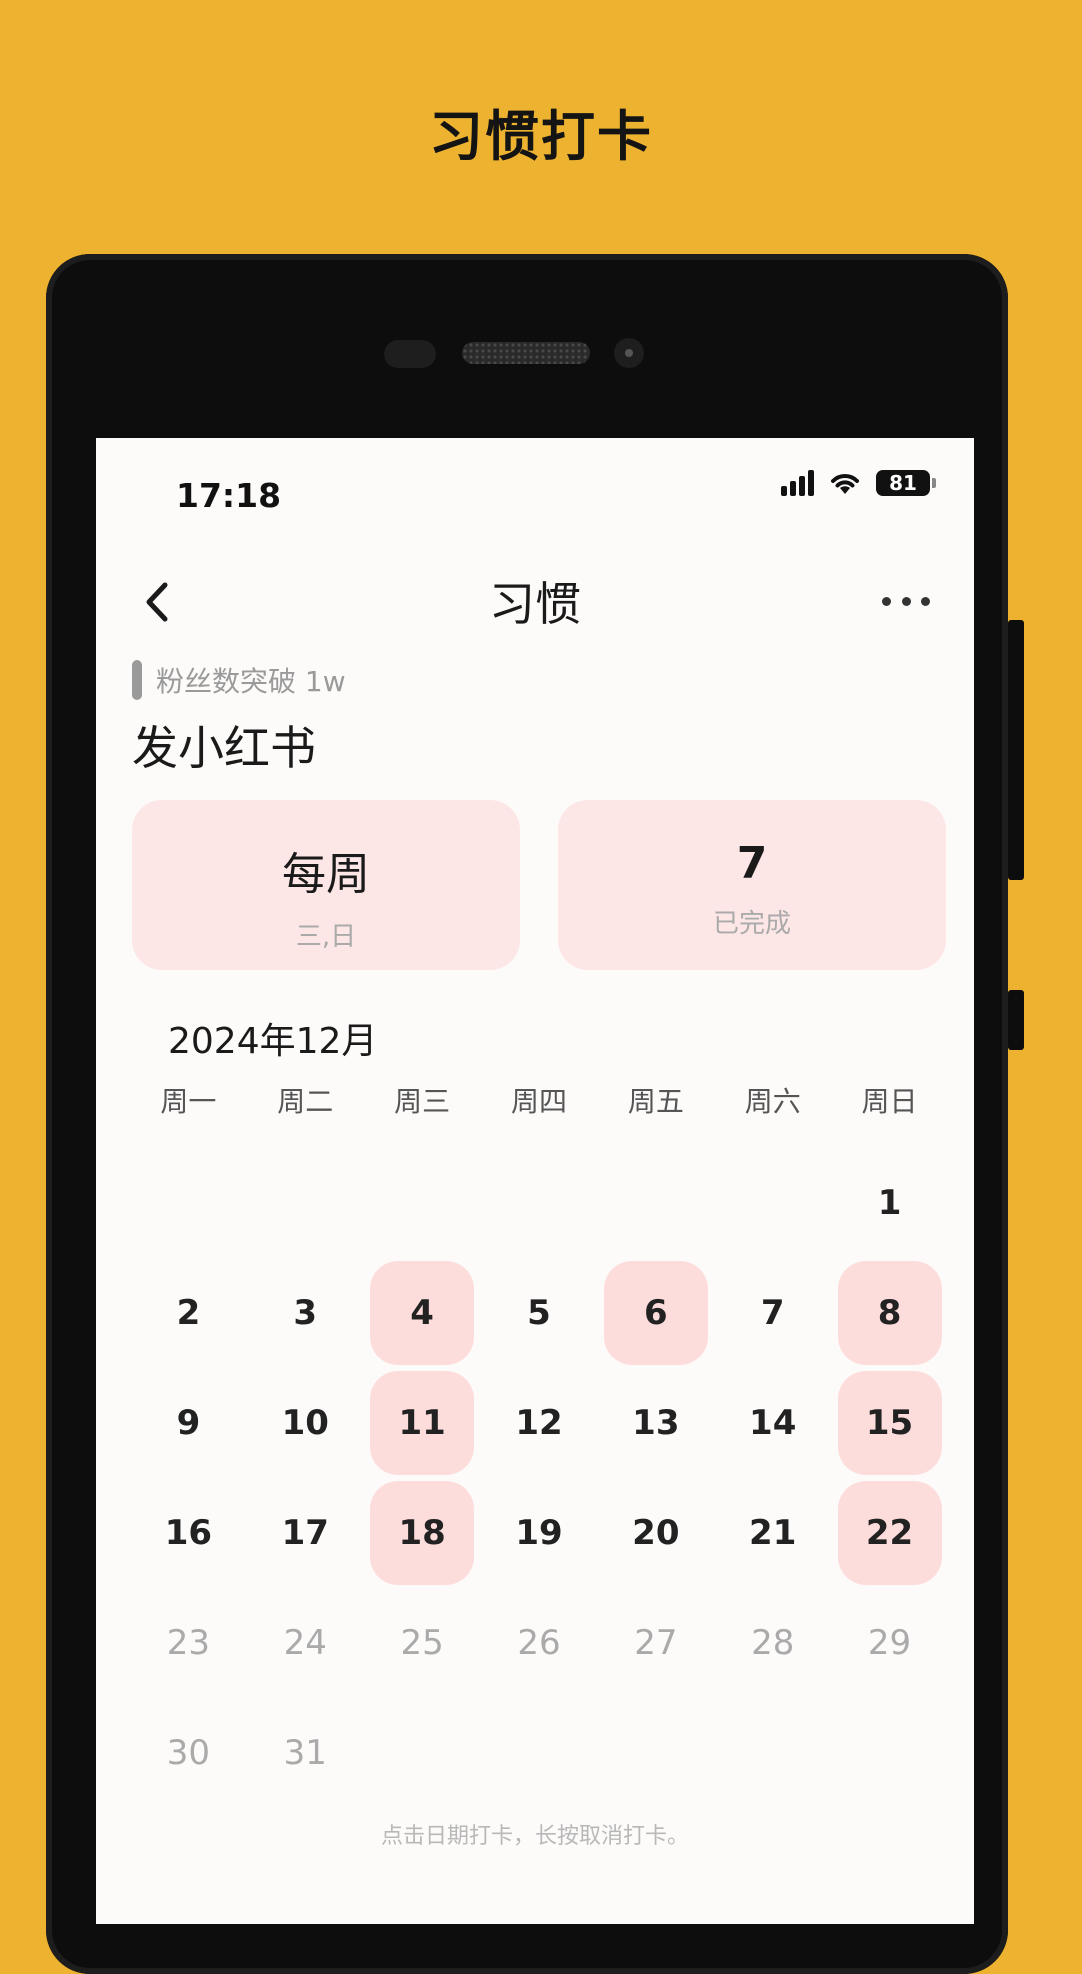 Image resolution: width=1082 pixels, height=1974 pixels. Describe the element at coordinates (535, 604) in the screenshot. I see `page-title: 习惯` at that location.